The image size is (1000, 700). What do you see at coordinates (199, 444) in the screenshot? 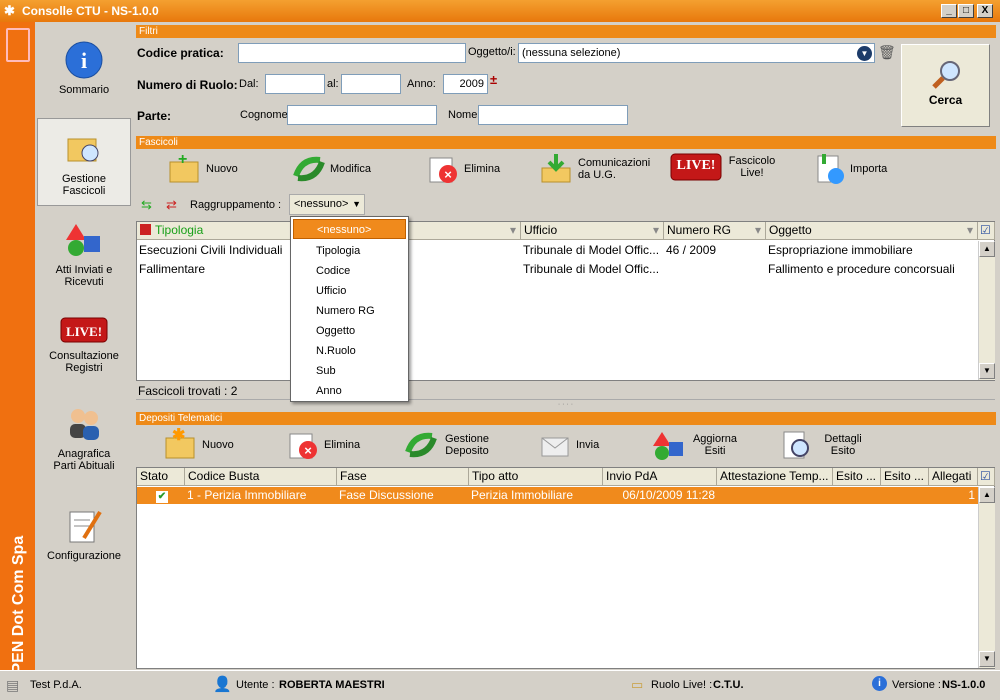
I see `nuovo-deposito-button: ✱ Nuovo` at bounding box center [199, 444].